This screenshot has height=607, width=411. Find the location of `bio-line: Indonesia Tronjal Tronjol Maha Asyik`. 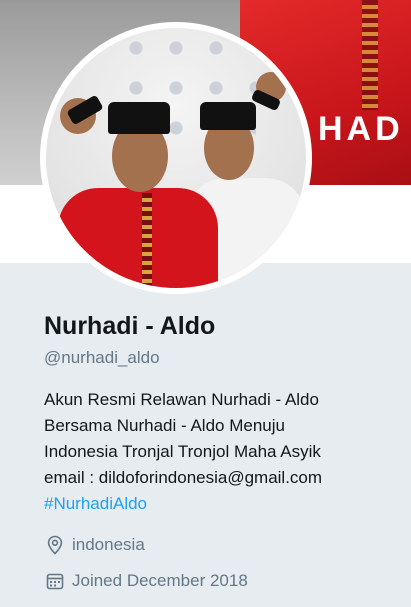

bio-line: Indonesia Tronjal Tronjol Maha Asyik is located at coordinates (182, 451).